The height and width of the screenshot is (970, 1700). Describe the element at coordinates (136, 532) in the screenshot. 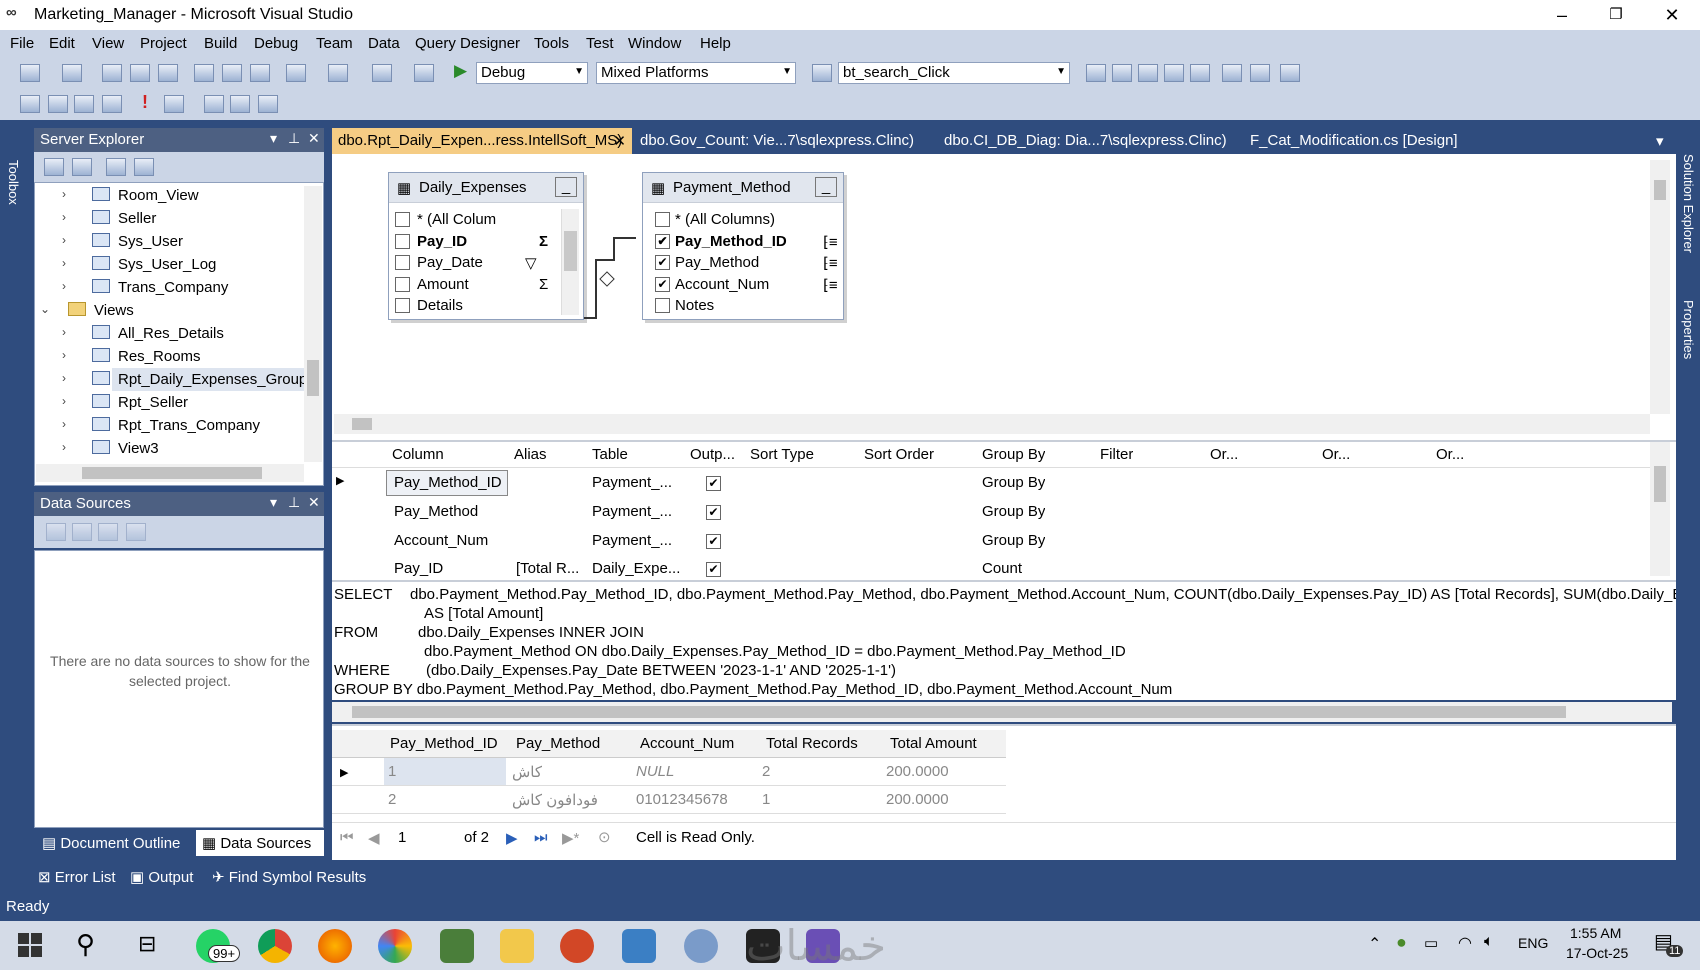

I see `refresh-data-icon` at that location.